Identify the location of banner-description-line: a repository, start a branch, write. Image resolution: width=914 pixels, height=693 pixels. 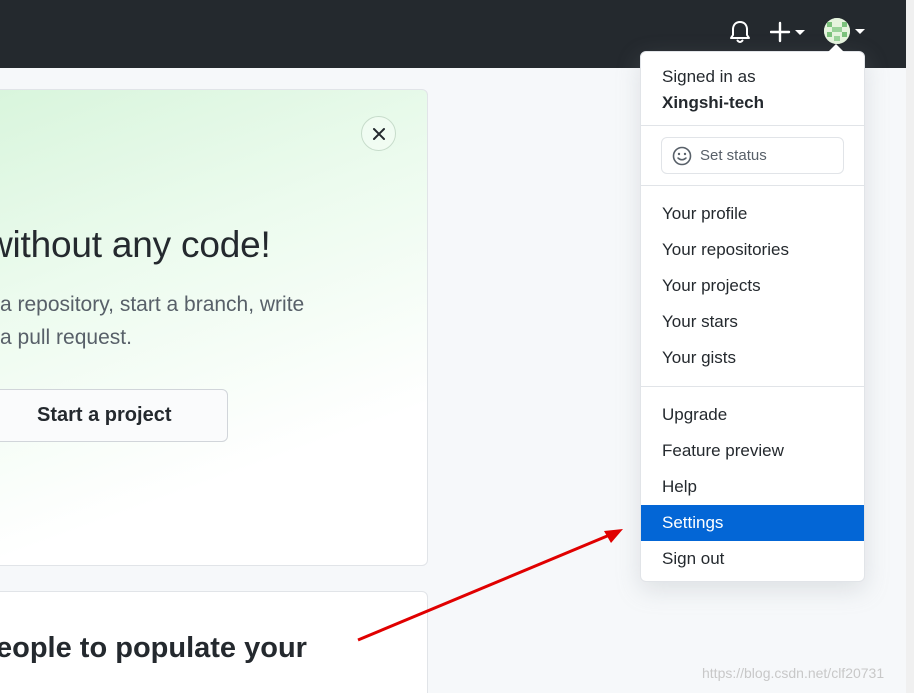
(152, 304).